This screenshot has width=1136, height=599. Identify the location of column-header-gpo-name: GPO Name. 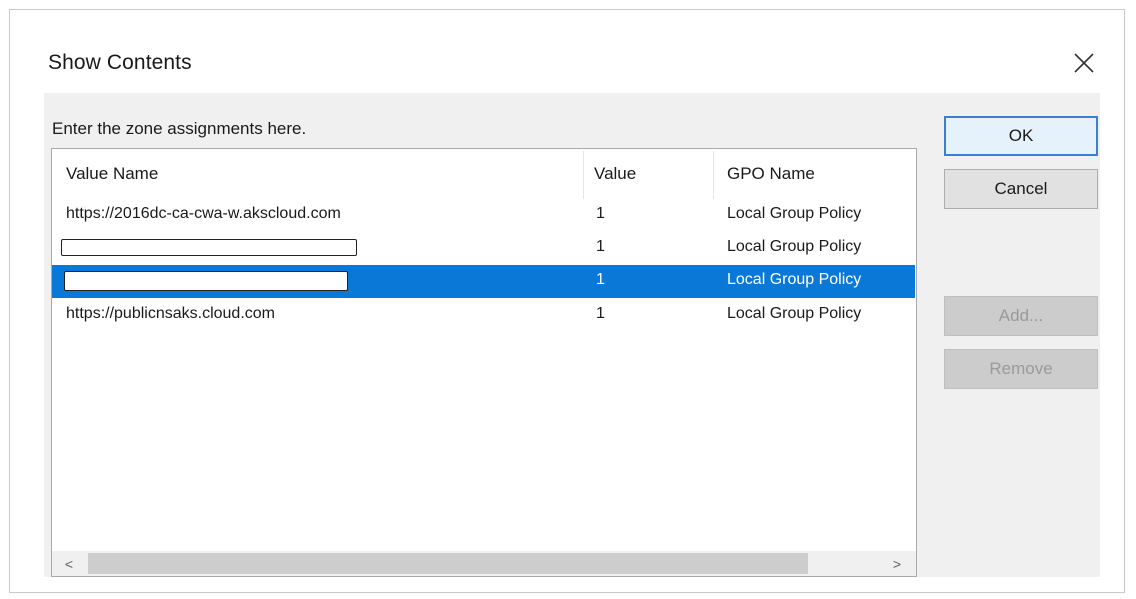
(771, 174).